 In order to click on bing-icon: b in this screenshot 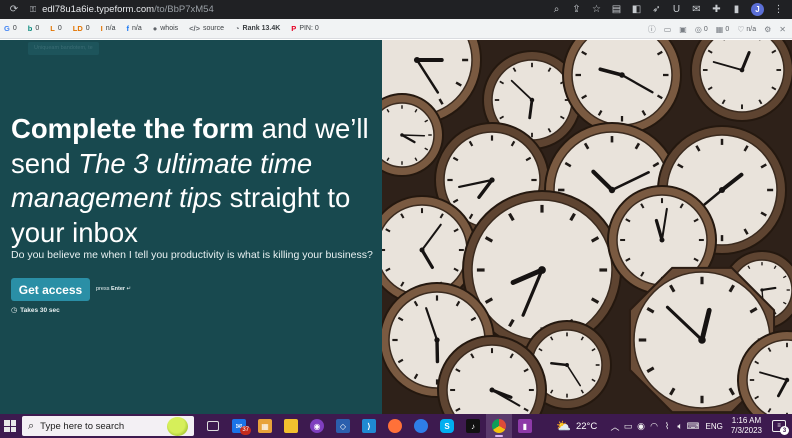, I will do `click(30, 28)`.